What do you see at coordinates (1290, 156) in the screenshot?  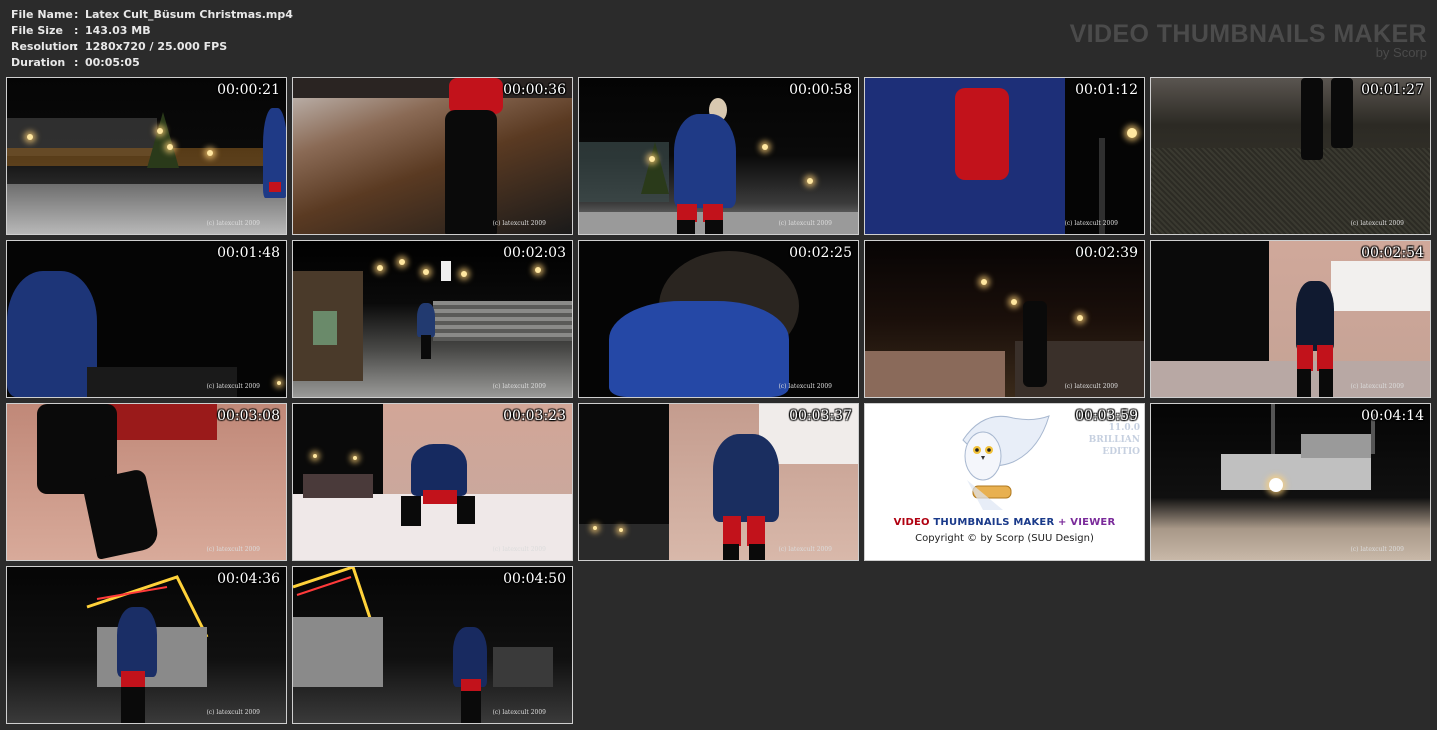 I see `thumbnail-frame: 00:01:27 (c) latexcult 2009` at bounding box center [1290, 156].